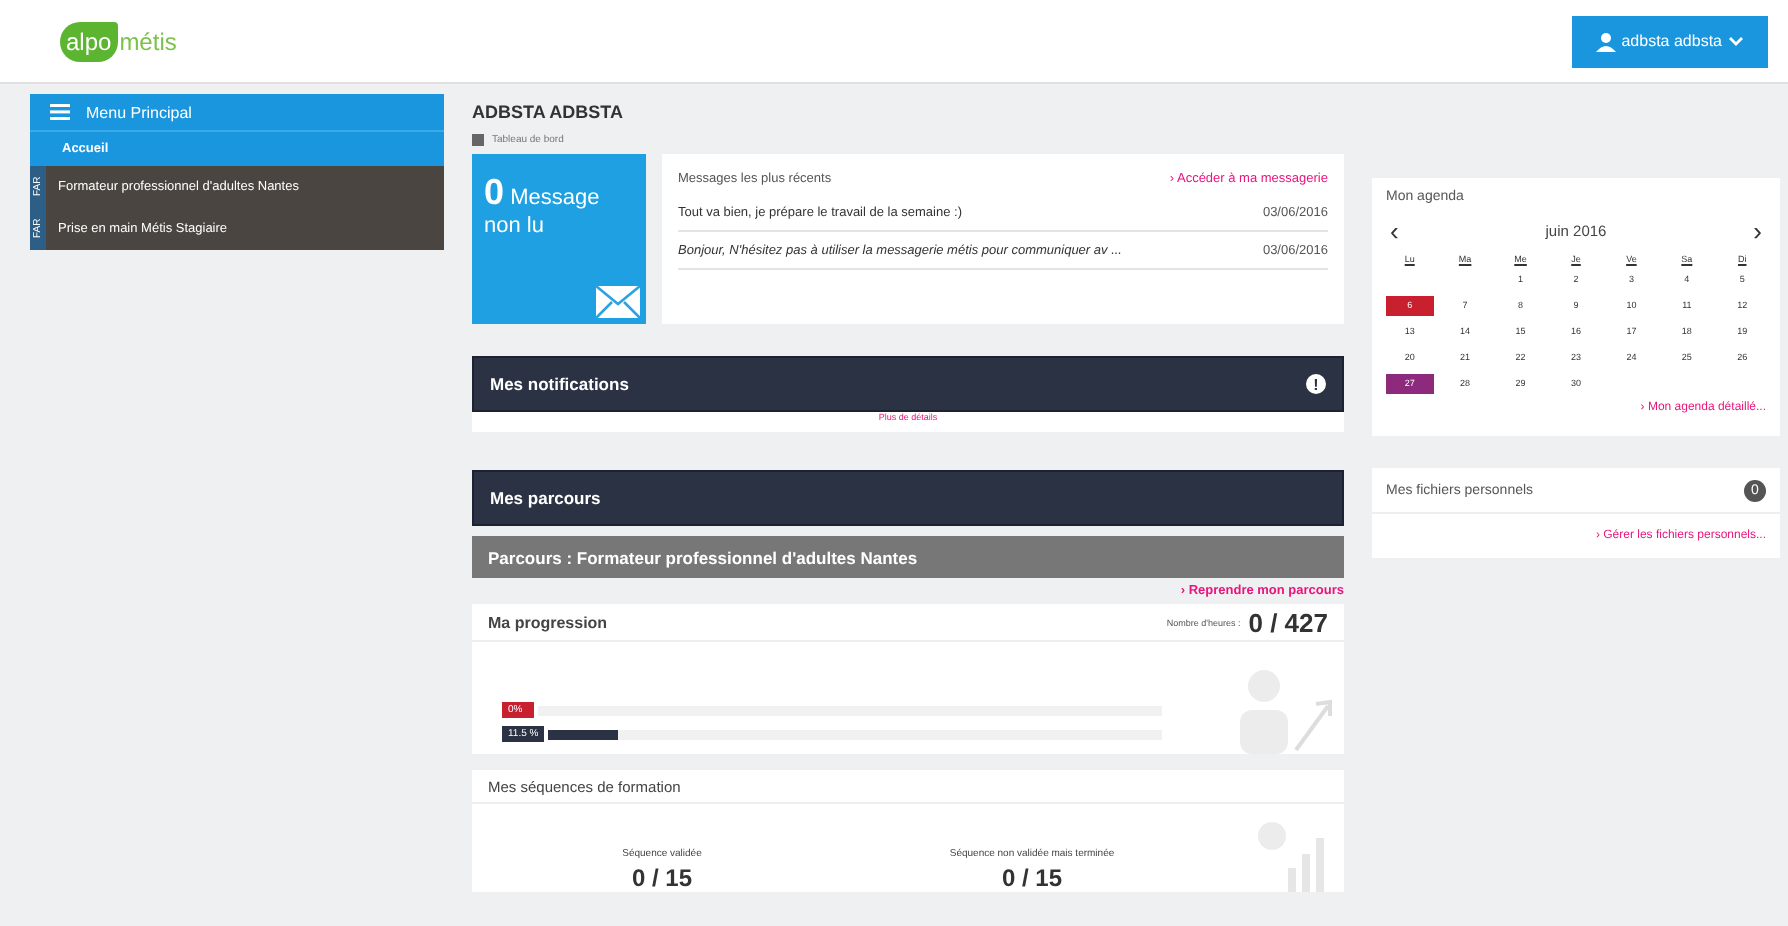 The image size is (1788, 926). What do you see at coordinates (1394, 231) in the screenshot?
I see `previous-month-button: ‹` at bounding box center [1394, 231].